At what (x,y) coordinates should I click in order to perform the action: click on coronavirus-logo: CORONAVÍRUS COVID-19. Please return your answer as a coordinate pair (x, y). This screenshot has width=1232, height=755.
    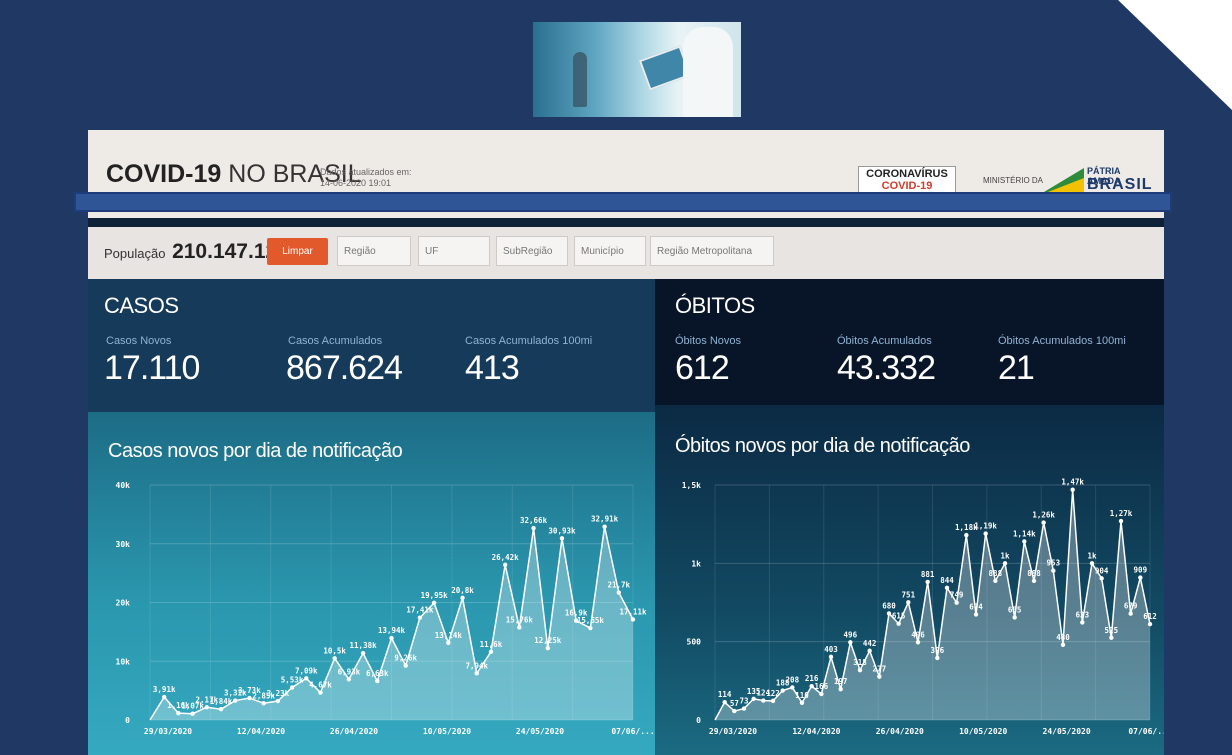
    Looking at the image, I should click on (907, 180).